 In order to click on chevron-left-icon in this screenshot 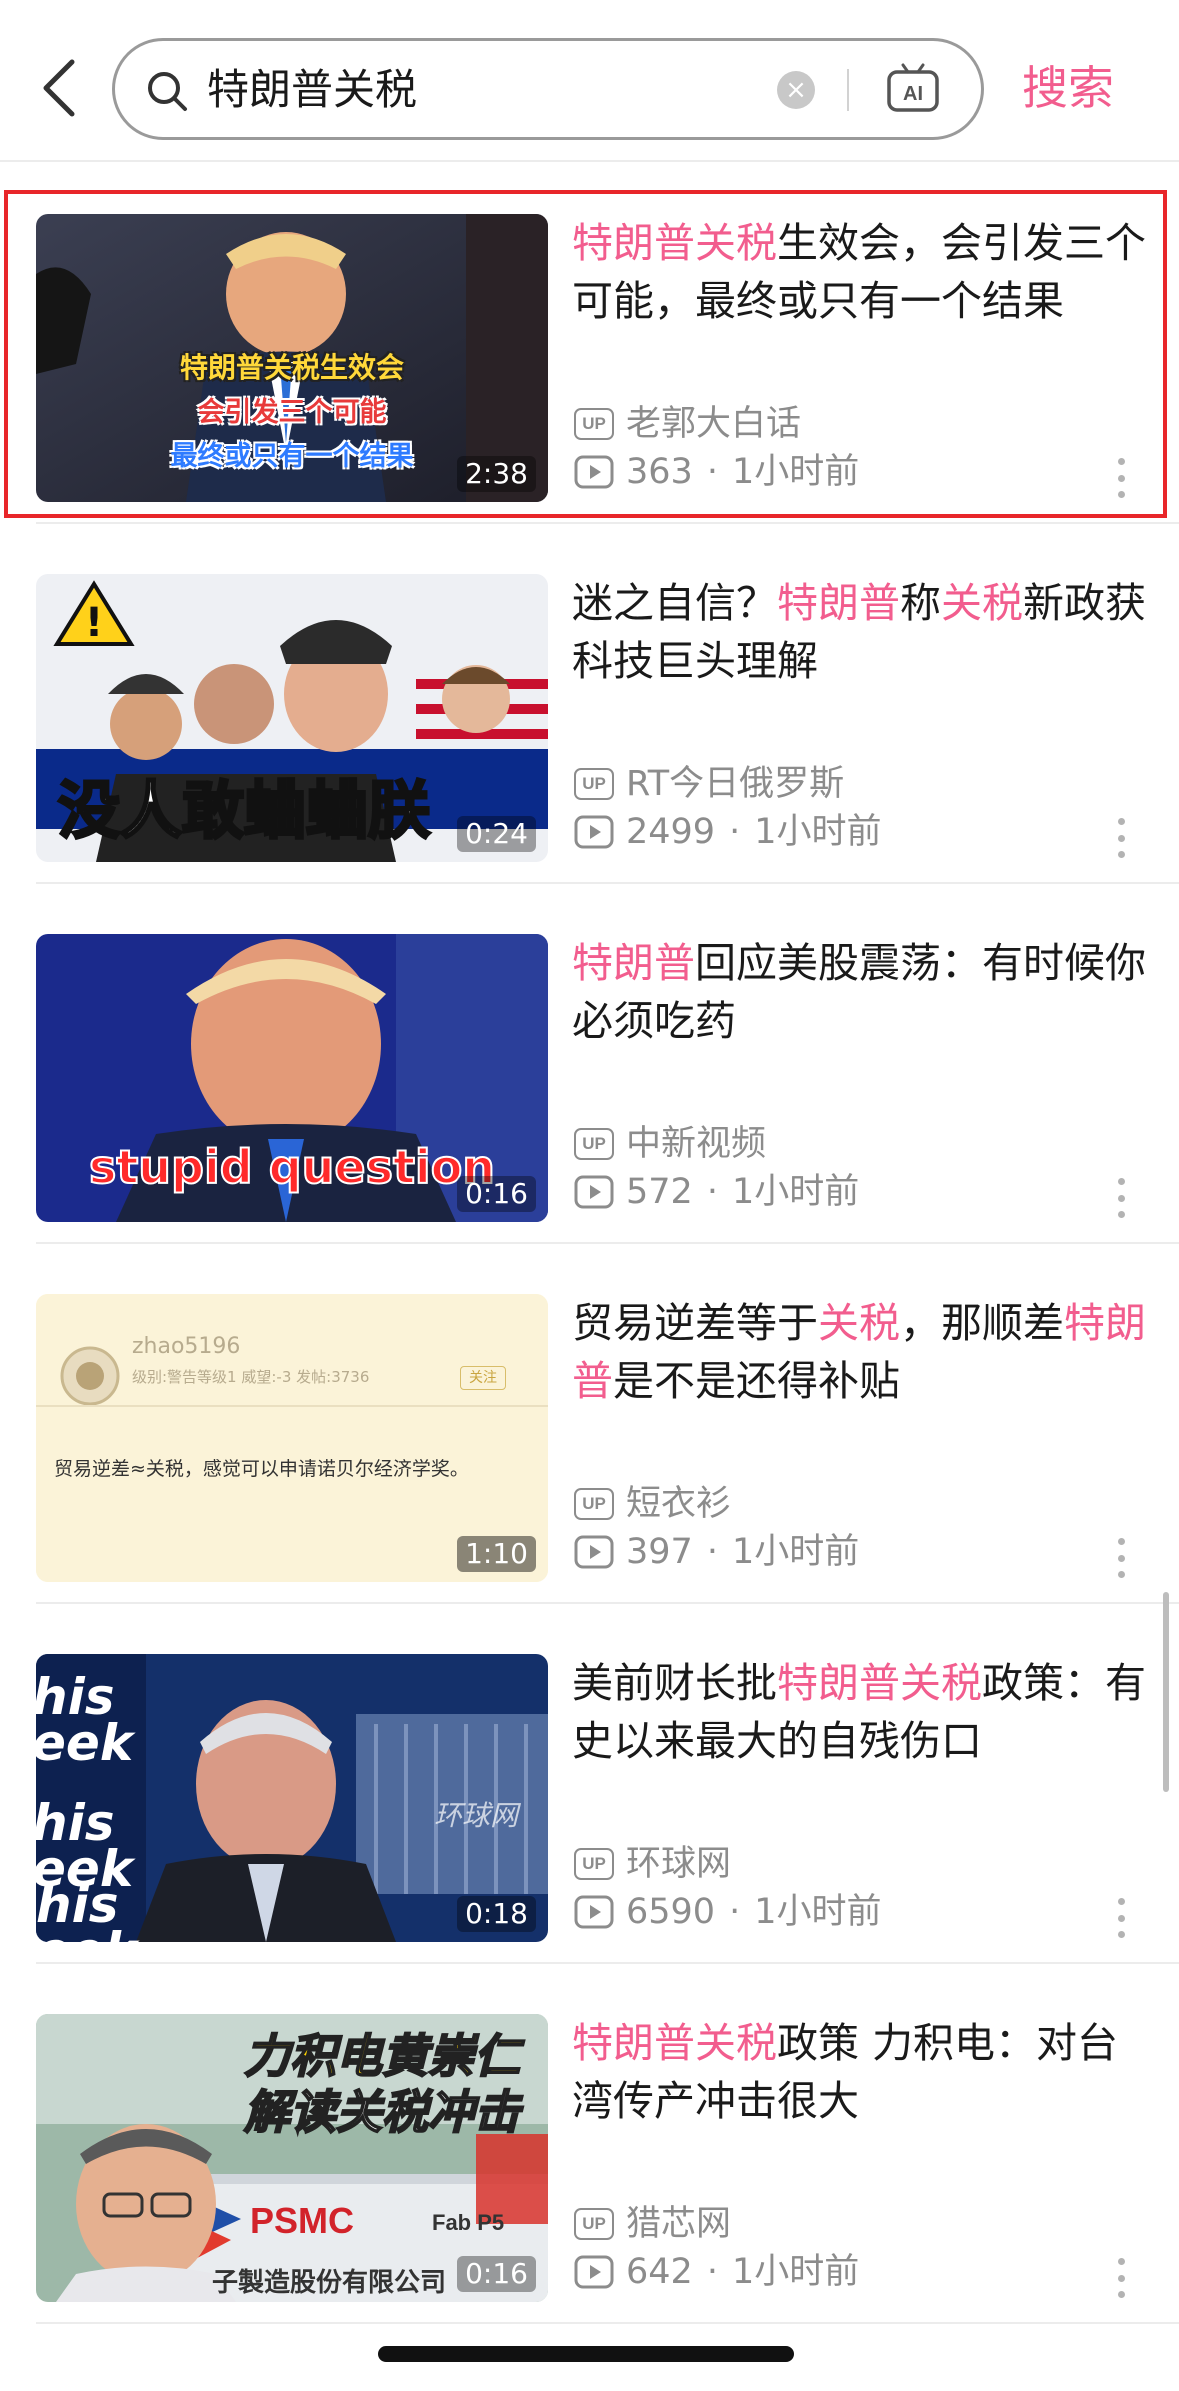, I will do `click(59, 88)`.